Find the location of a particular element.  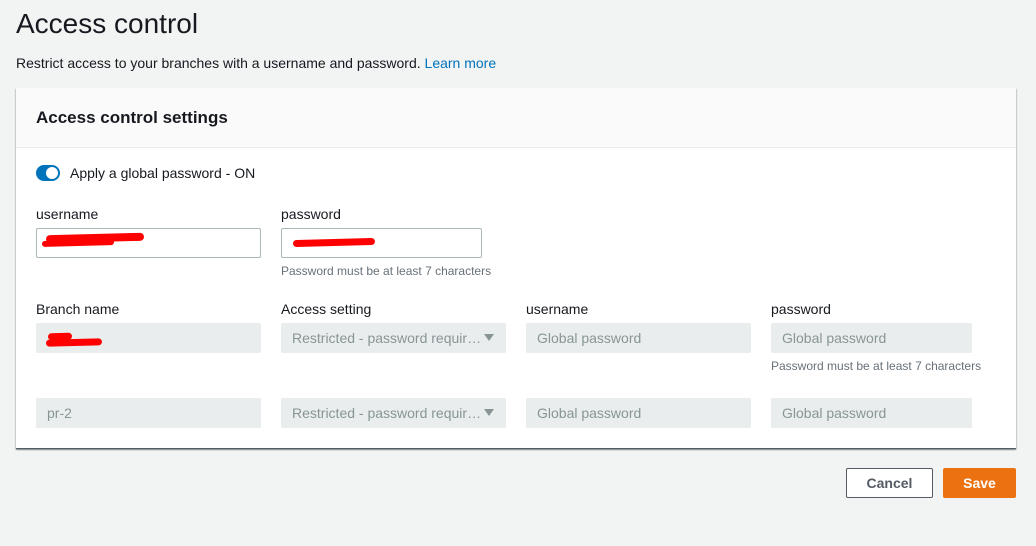

global-password-toggle-label: Apply a global password - ON is located at coordinates (163, 173).